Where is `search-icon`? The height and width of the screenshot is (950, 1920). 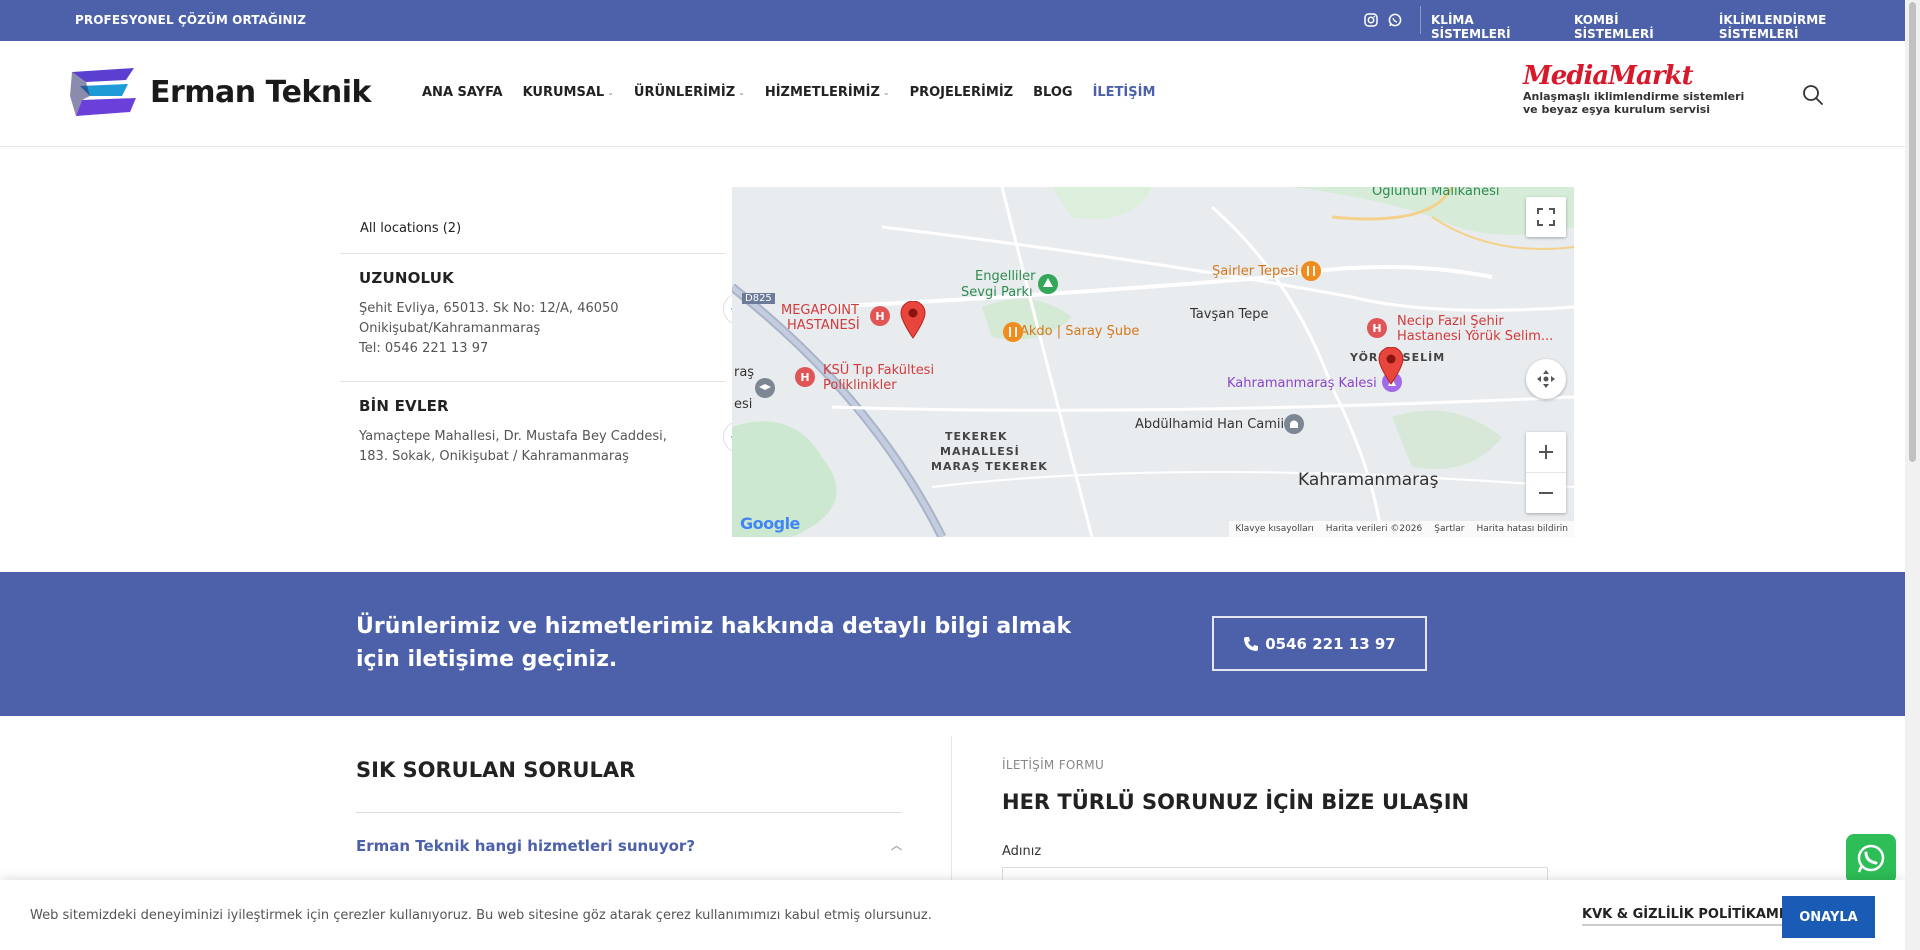 search-icon is located at coordinates (1813, 95).